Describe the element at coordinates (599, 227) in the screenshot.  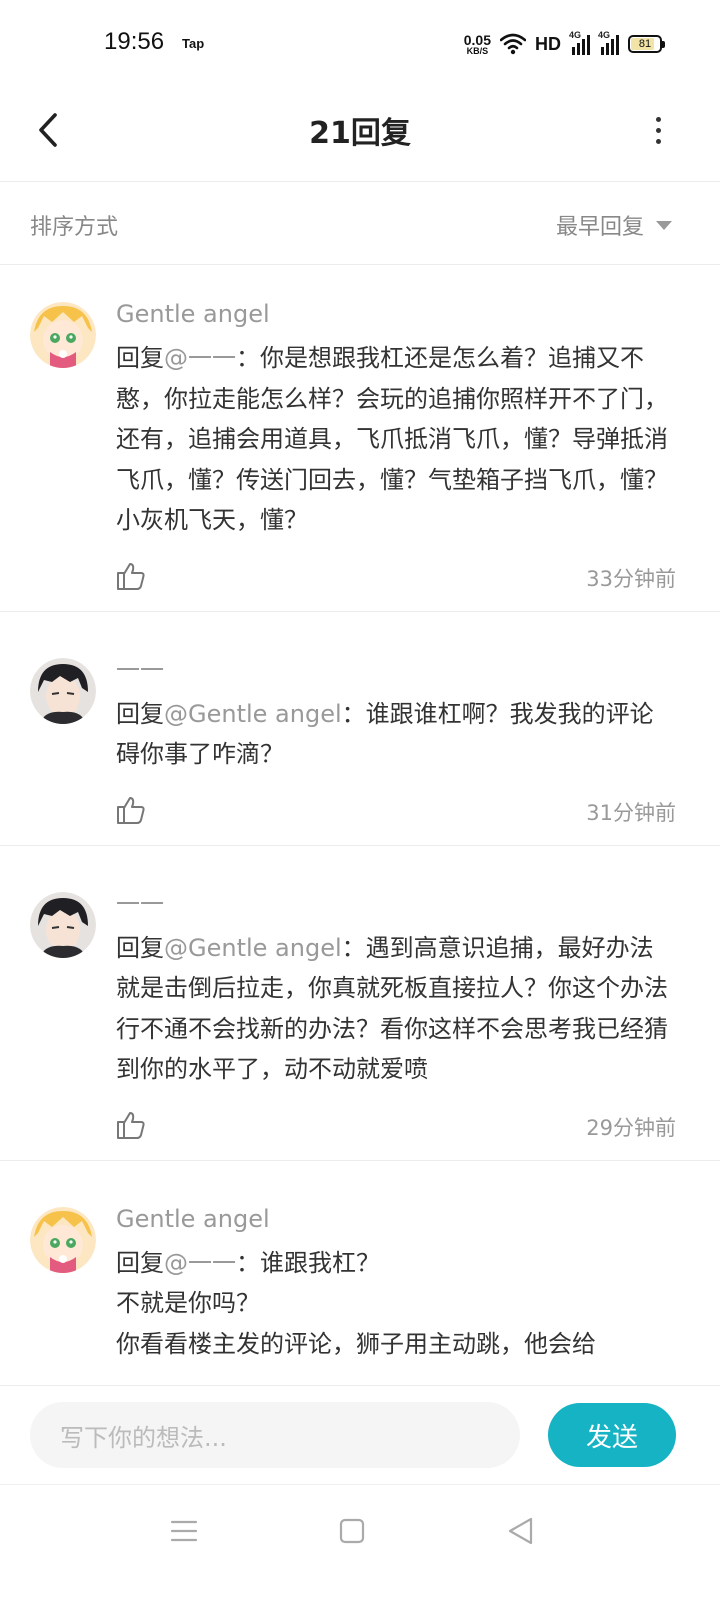
I see `sort-selected-value: 最早回复` at that location.